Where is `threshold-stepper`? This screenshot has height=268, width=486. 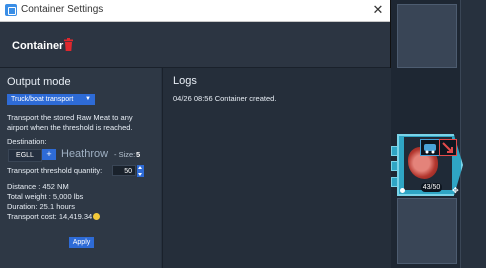 threshold-stepper is located at coordinates (140, 171).